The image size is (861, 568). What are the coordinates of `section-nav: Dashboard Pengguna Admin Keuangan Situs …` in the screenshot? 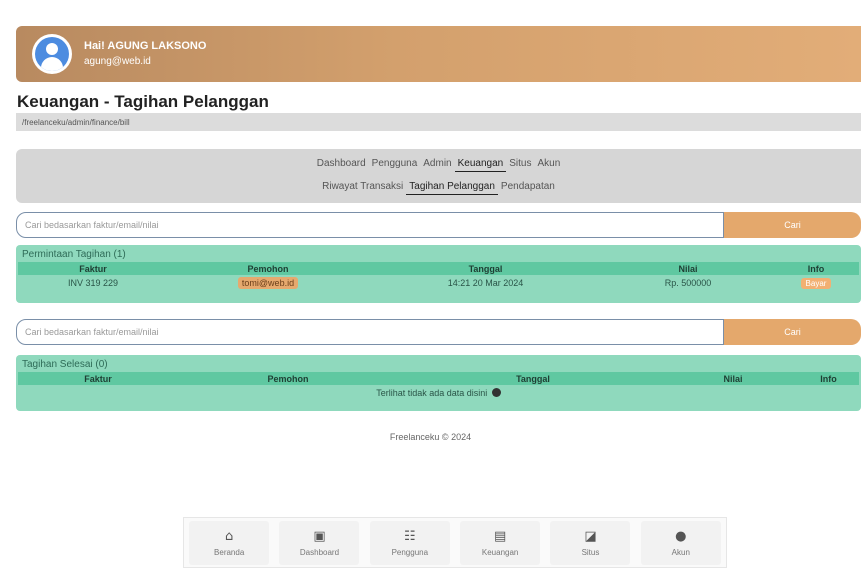 It's located at (438, 176).